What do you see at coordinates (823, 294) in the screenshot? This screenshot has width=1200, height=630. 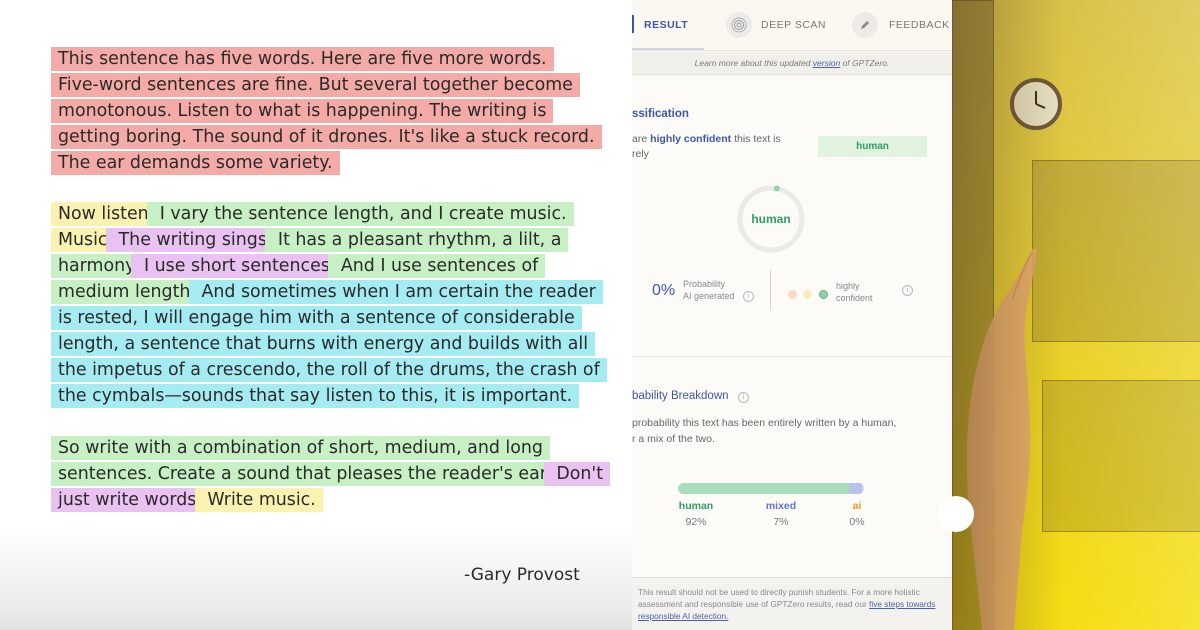 I see `confidence-dot-high` at bounding box center [823, 294].